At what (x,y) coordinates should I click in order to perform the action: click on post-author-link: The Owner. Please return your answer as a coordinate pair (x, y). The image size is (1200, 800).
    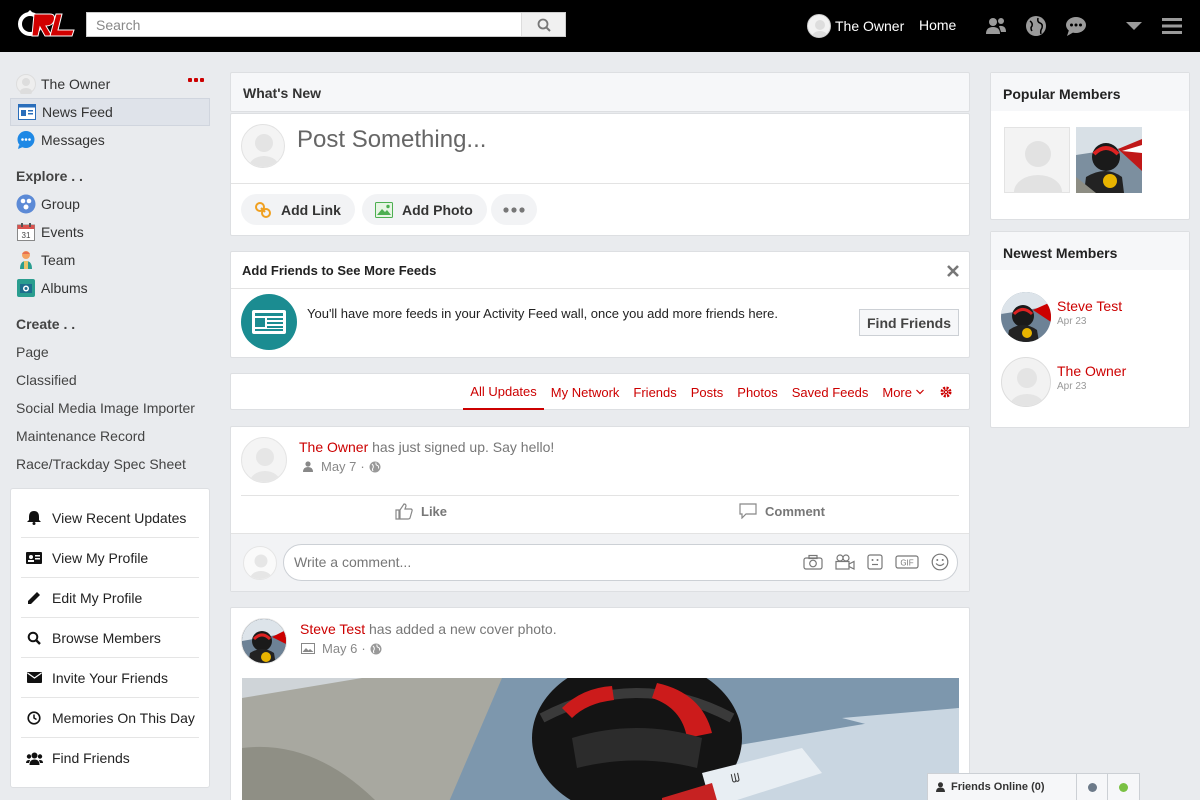
    Looking at the image, I should click on (333, 447).